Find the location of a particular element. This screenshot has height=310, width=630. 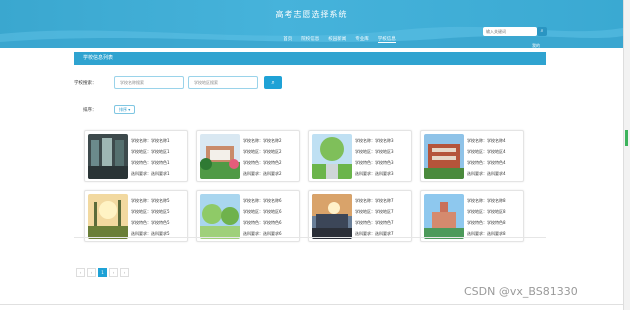

sort-dropdown: 排序 ▾ is located at coordinates (125, 109).